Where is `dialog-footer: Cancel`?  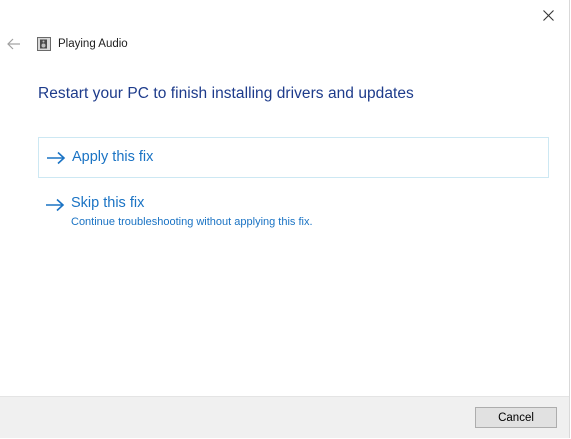
dialog-footer: Cancel is located at coordinates (284, 417).